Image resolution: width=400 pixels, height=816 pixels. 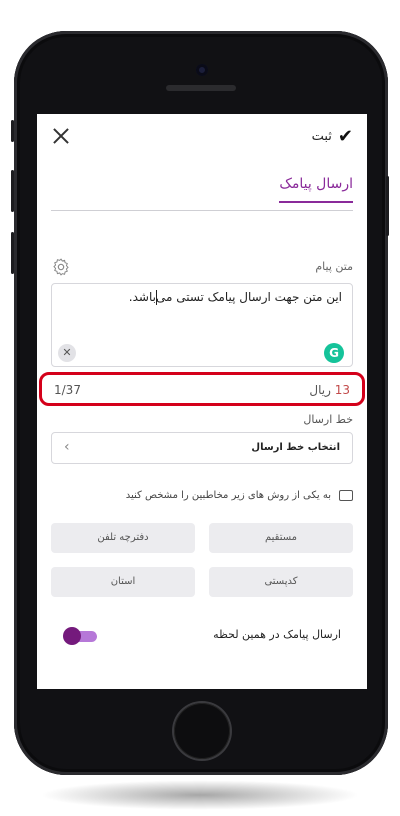 I want to click on send-line-select: انتخاب خط ارسال ‹, so click(x=202, y=448).